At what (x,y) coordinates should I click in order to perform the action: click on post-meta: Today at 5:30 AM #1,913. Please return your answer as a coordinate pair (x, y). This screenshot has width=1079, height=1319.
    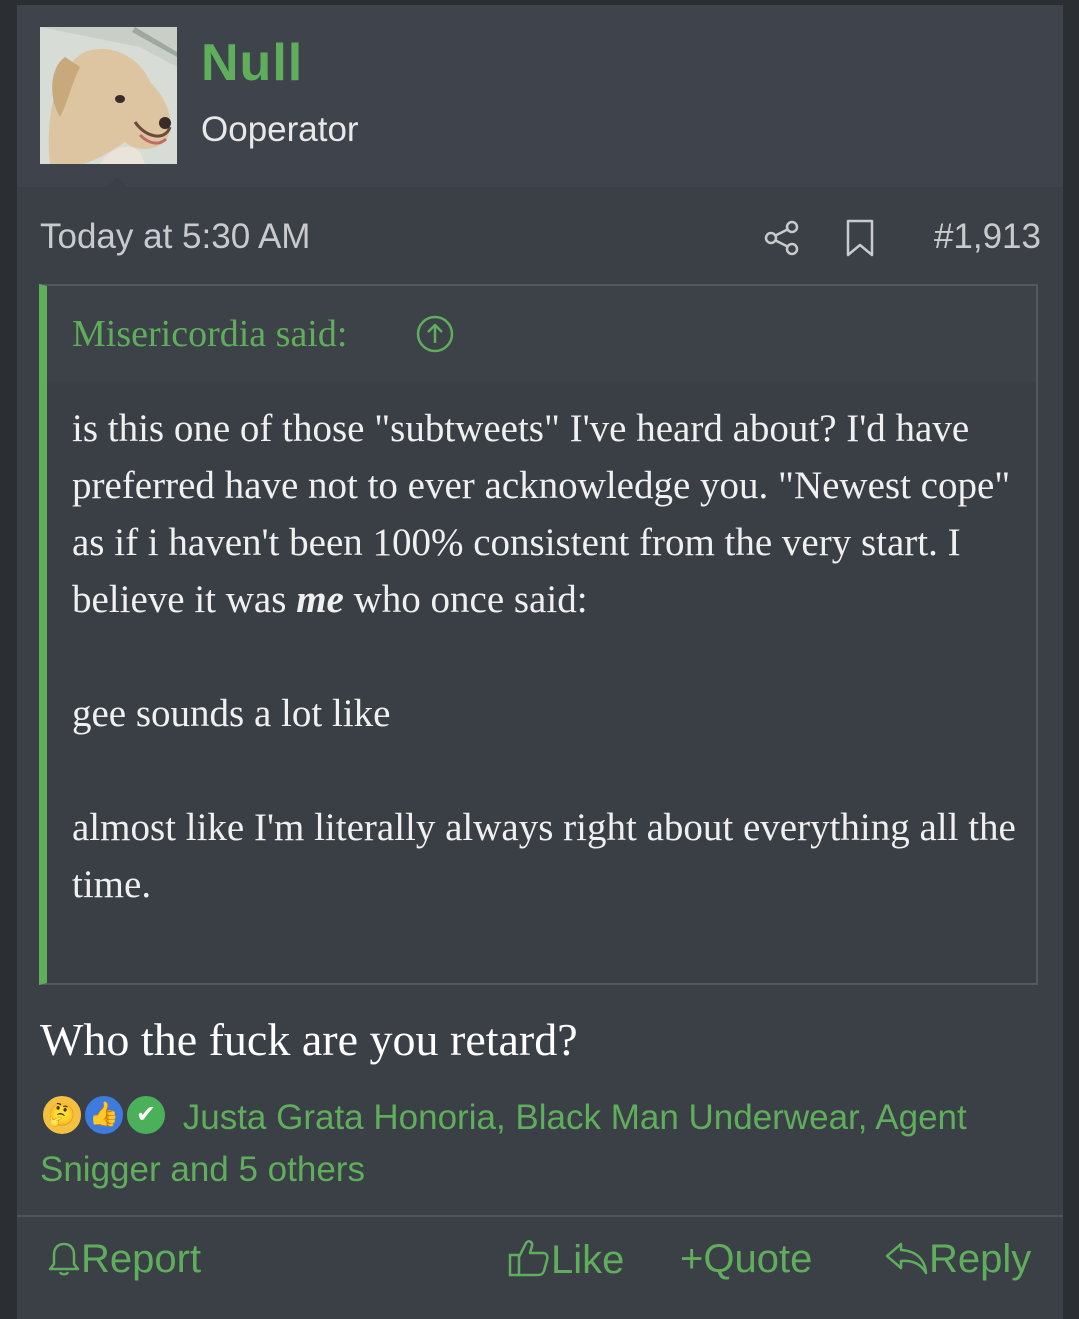
    Looking at the image, I should click on (540, 237).